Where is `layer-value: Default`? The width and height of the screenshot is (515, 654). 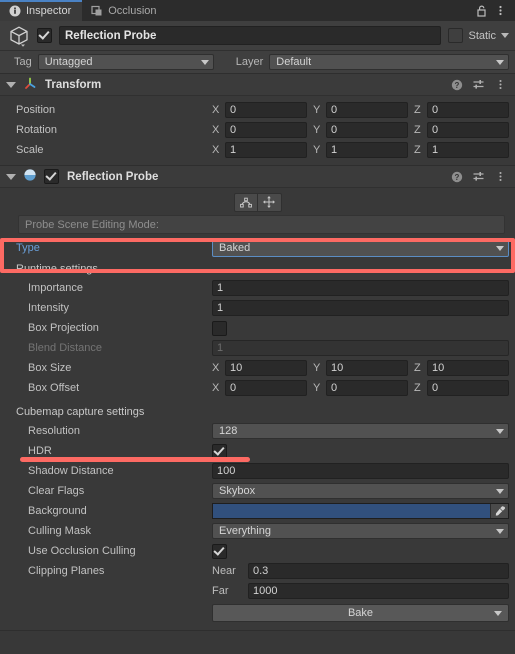
layer-value: Default is located at coordinates (294, 62).